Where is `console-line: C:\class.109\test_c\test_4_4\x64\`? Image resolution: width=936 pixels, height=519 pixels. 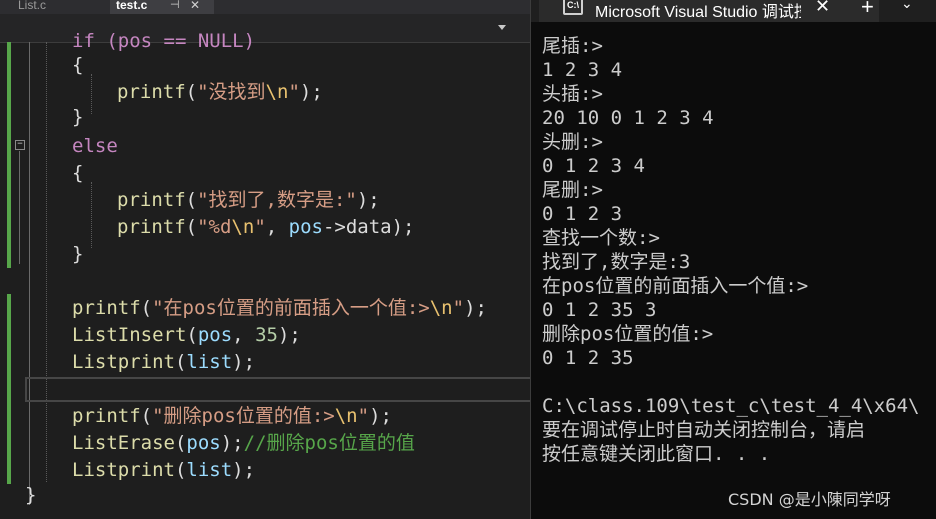 console-line: C:\class.109\test_c\test_4_4\x64\ is located at coordinates (731, 406).